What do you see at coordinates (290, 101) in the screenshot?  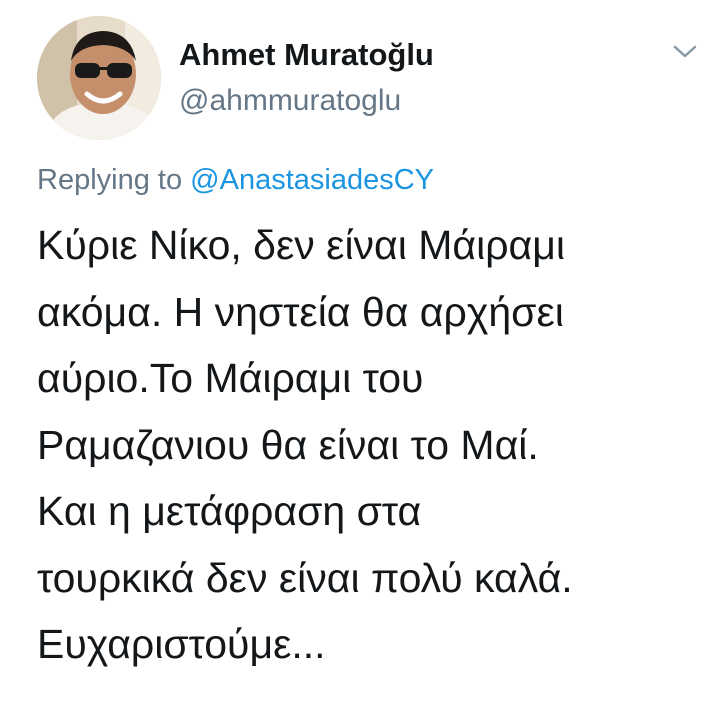 I see `author-handle: @ahmmuratoglu` at bounding box center [290, 101].